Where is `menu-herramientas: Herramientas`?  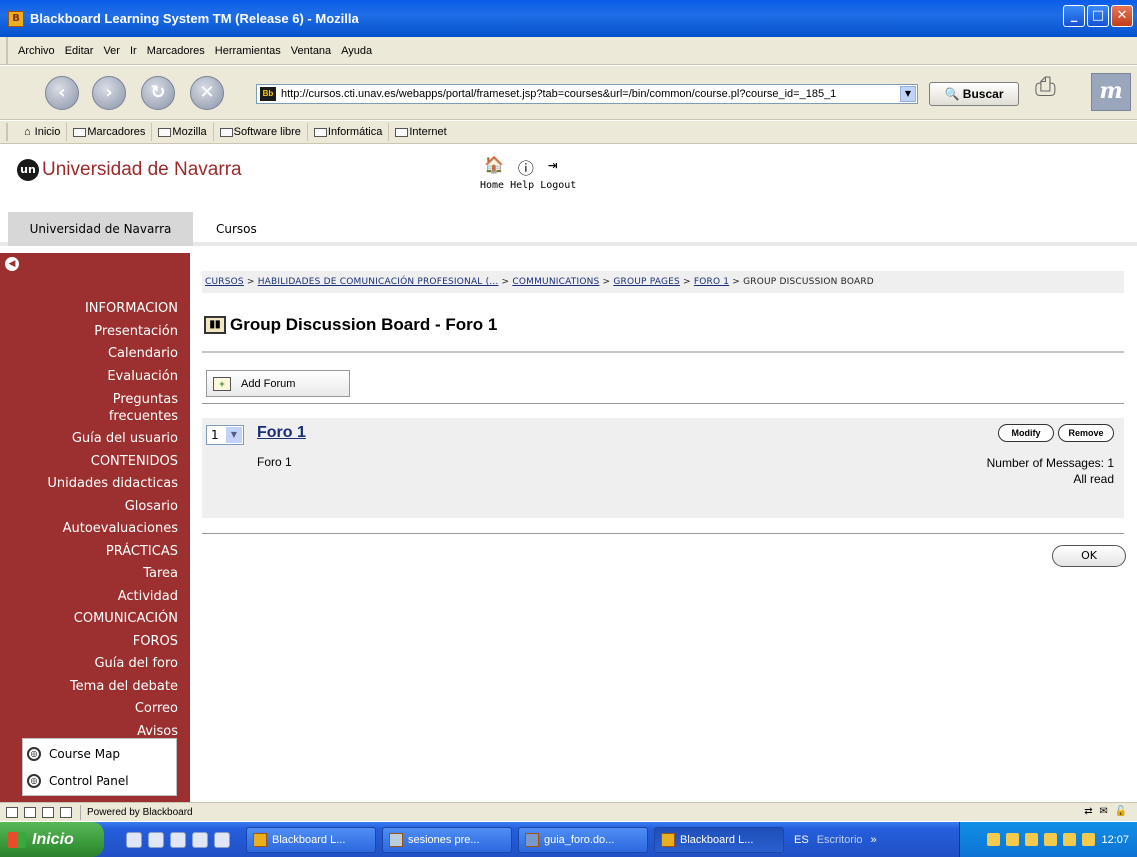 menu-herramientas: Herramientas is located at coordinates (248, 51).